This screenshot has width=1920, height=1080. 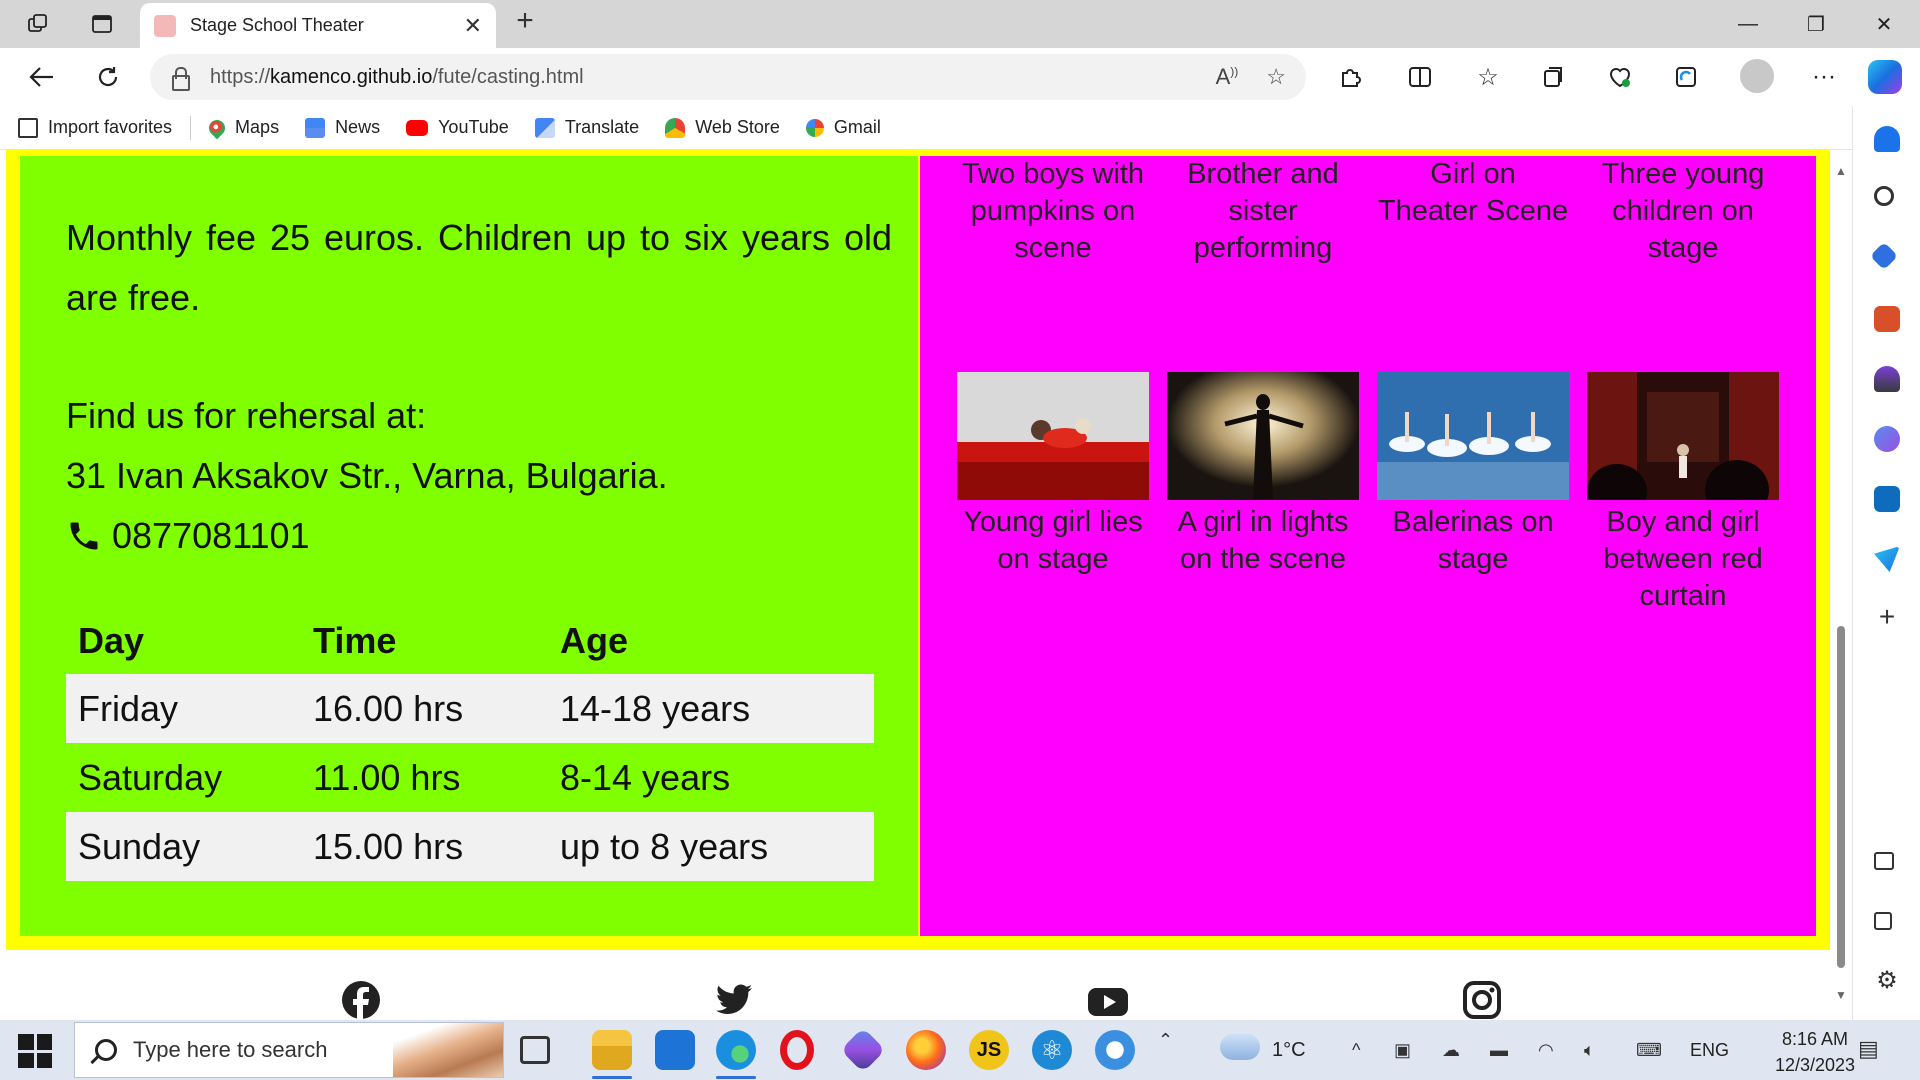 What do you see at coordinates (211, 536) in the screenshot?
I see `phone-number: 0877081101` at bounding box center [211, 536].